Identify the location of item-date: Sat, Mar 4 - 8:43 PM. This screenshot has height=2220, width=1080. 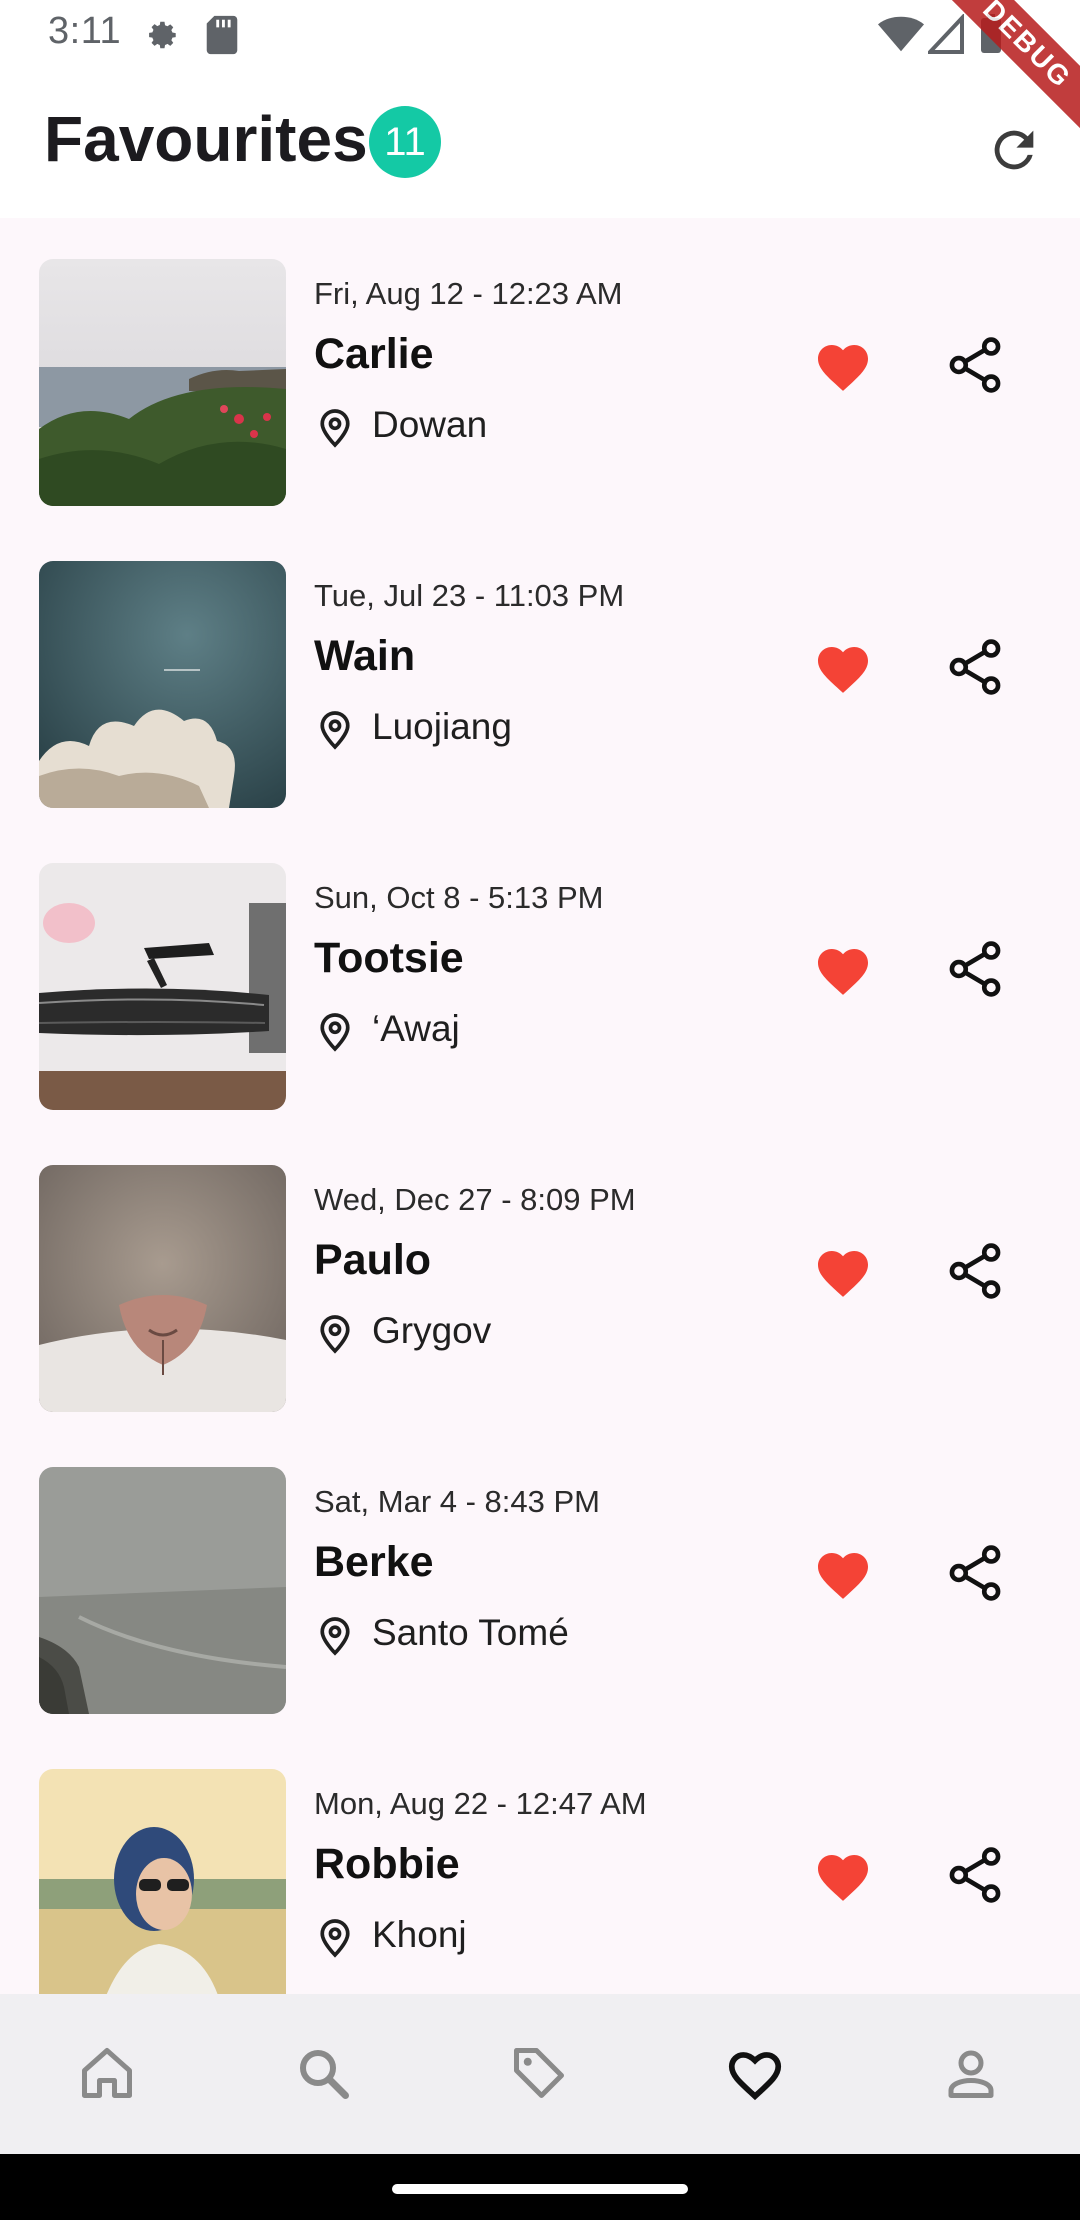
(457, 1501).